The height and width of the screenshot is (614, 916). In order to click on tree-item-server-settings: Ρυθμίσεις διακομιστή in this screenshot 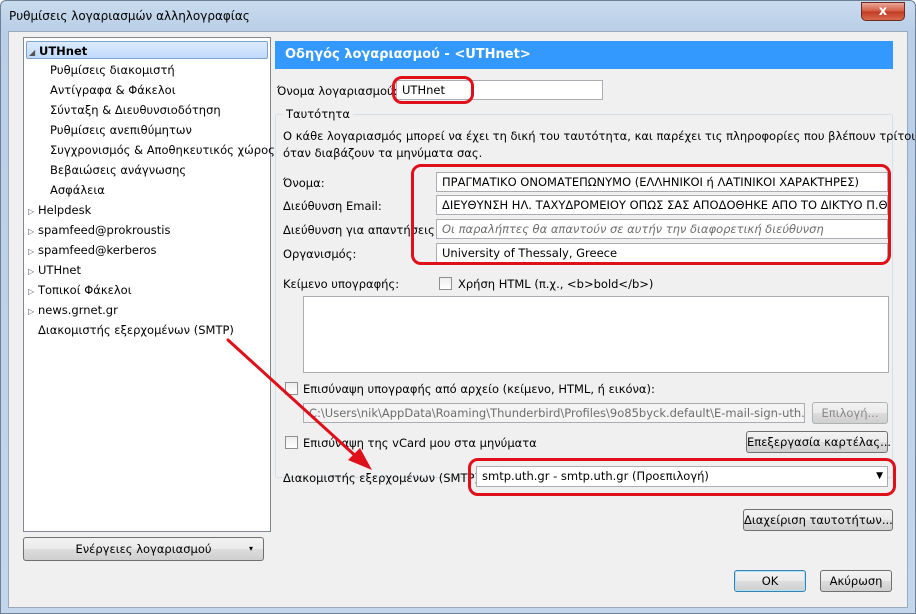, I will do `click(112, 70)`.